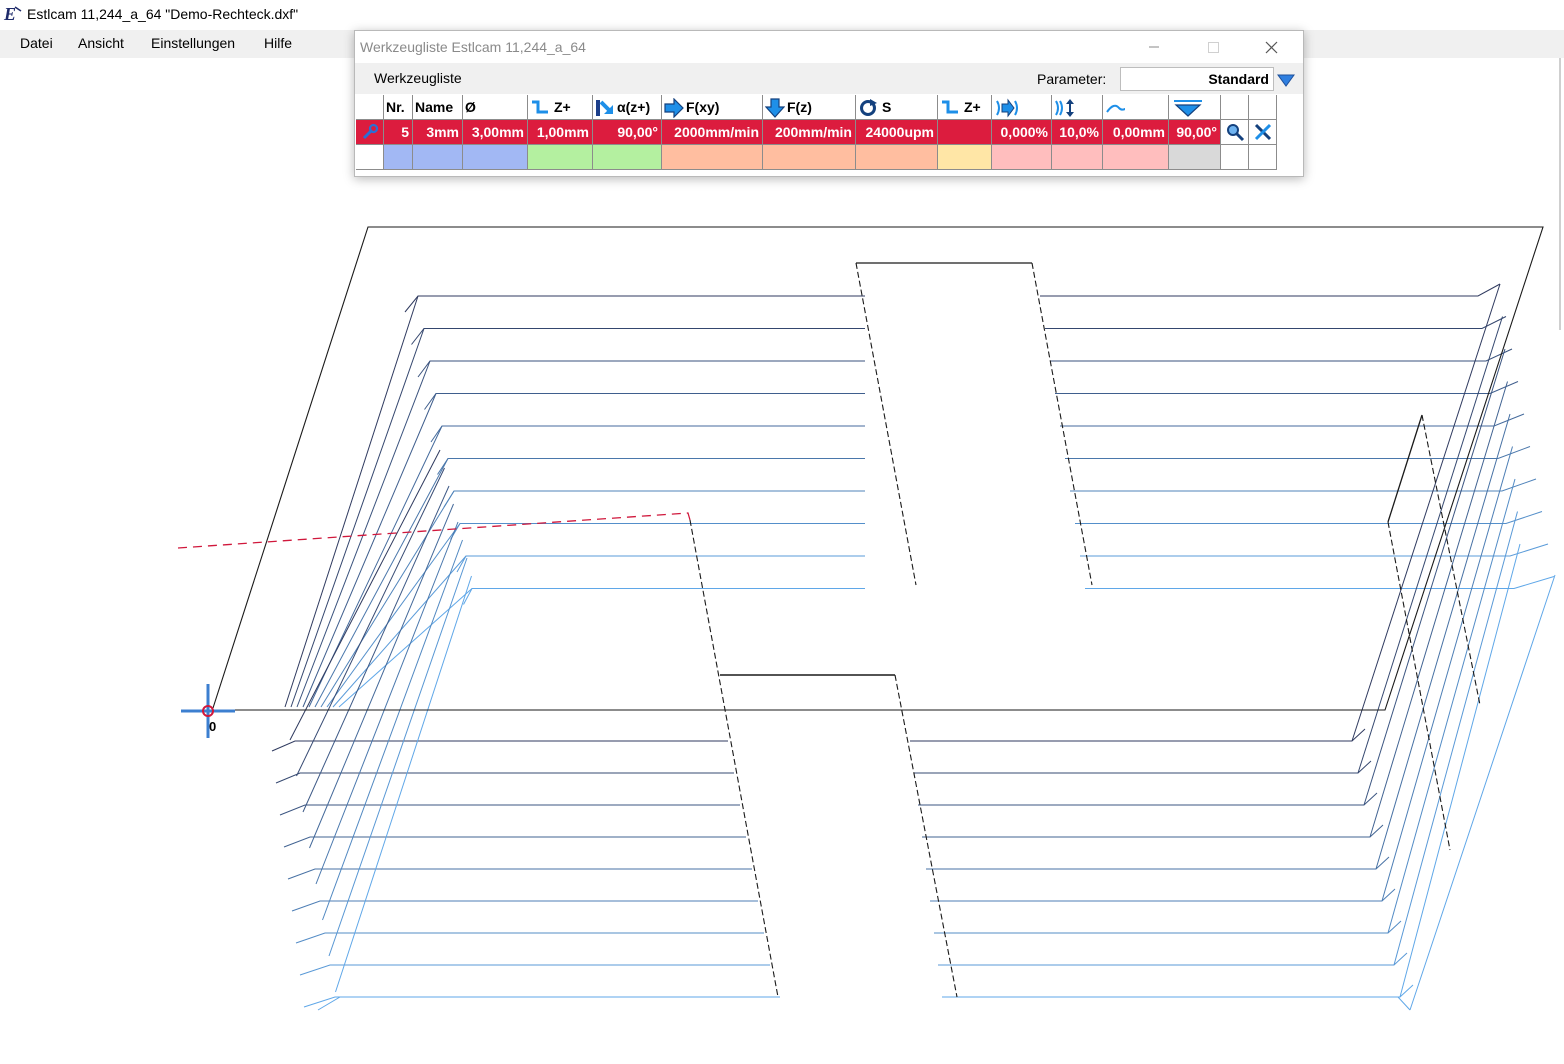  What do you see at coordinates (193, 43) in the screenshot?
I see `menu-einstellungen: Einstellungen` at bounding box center [193, 43].